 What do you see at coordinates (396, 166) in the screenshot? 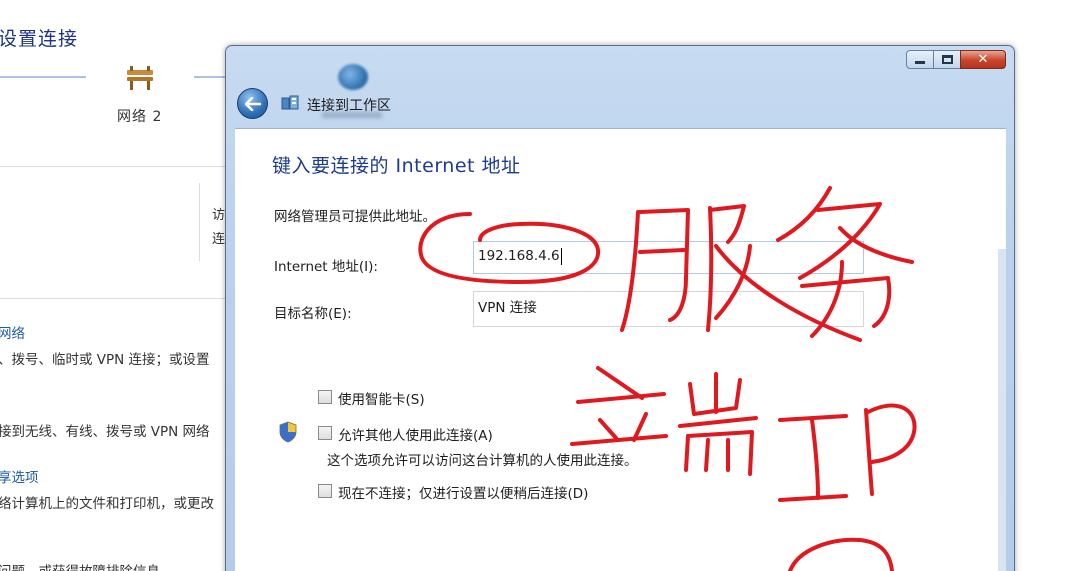
I see `dialog-heading: 键入要连接的 Internet 地址` at bounding box center [396, 166].